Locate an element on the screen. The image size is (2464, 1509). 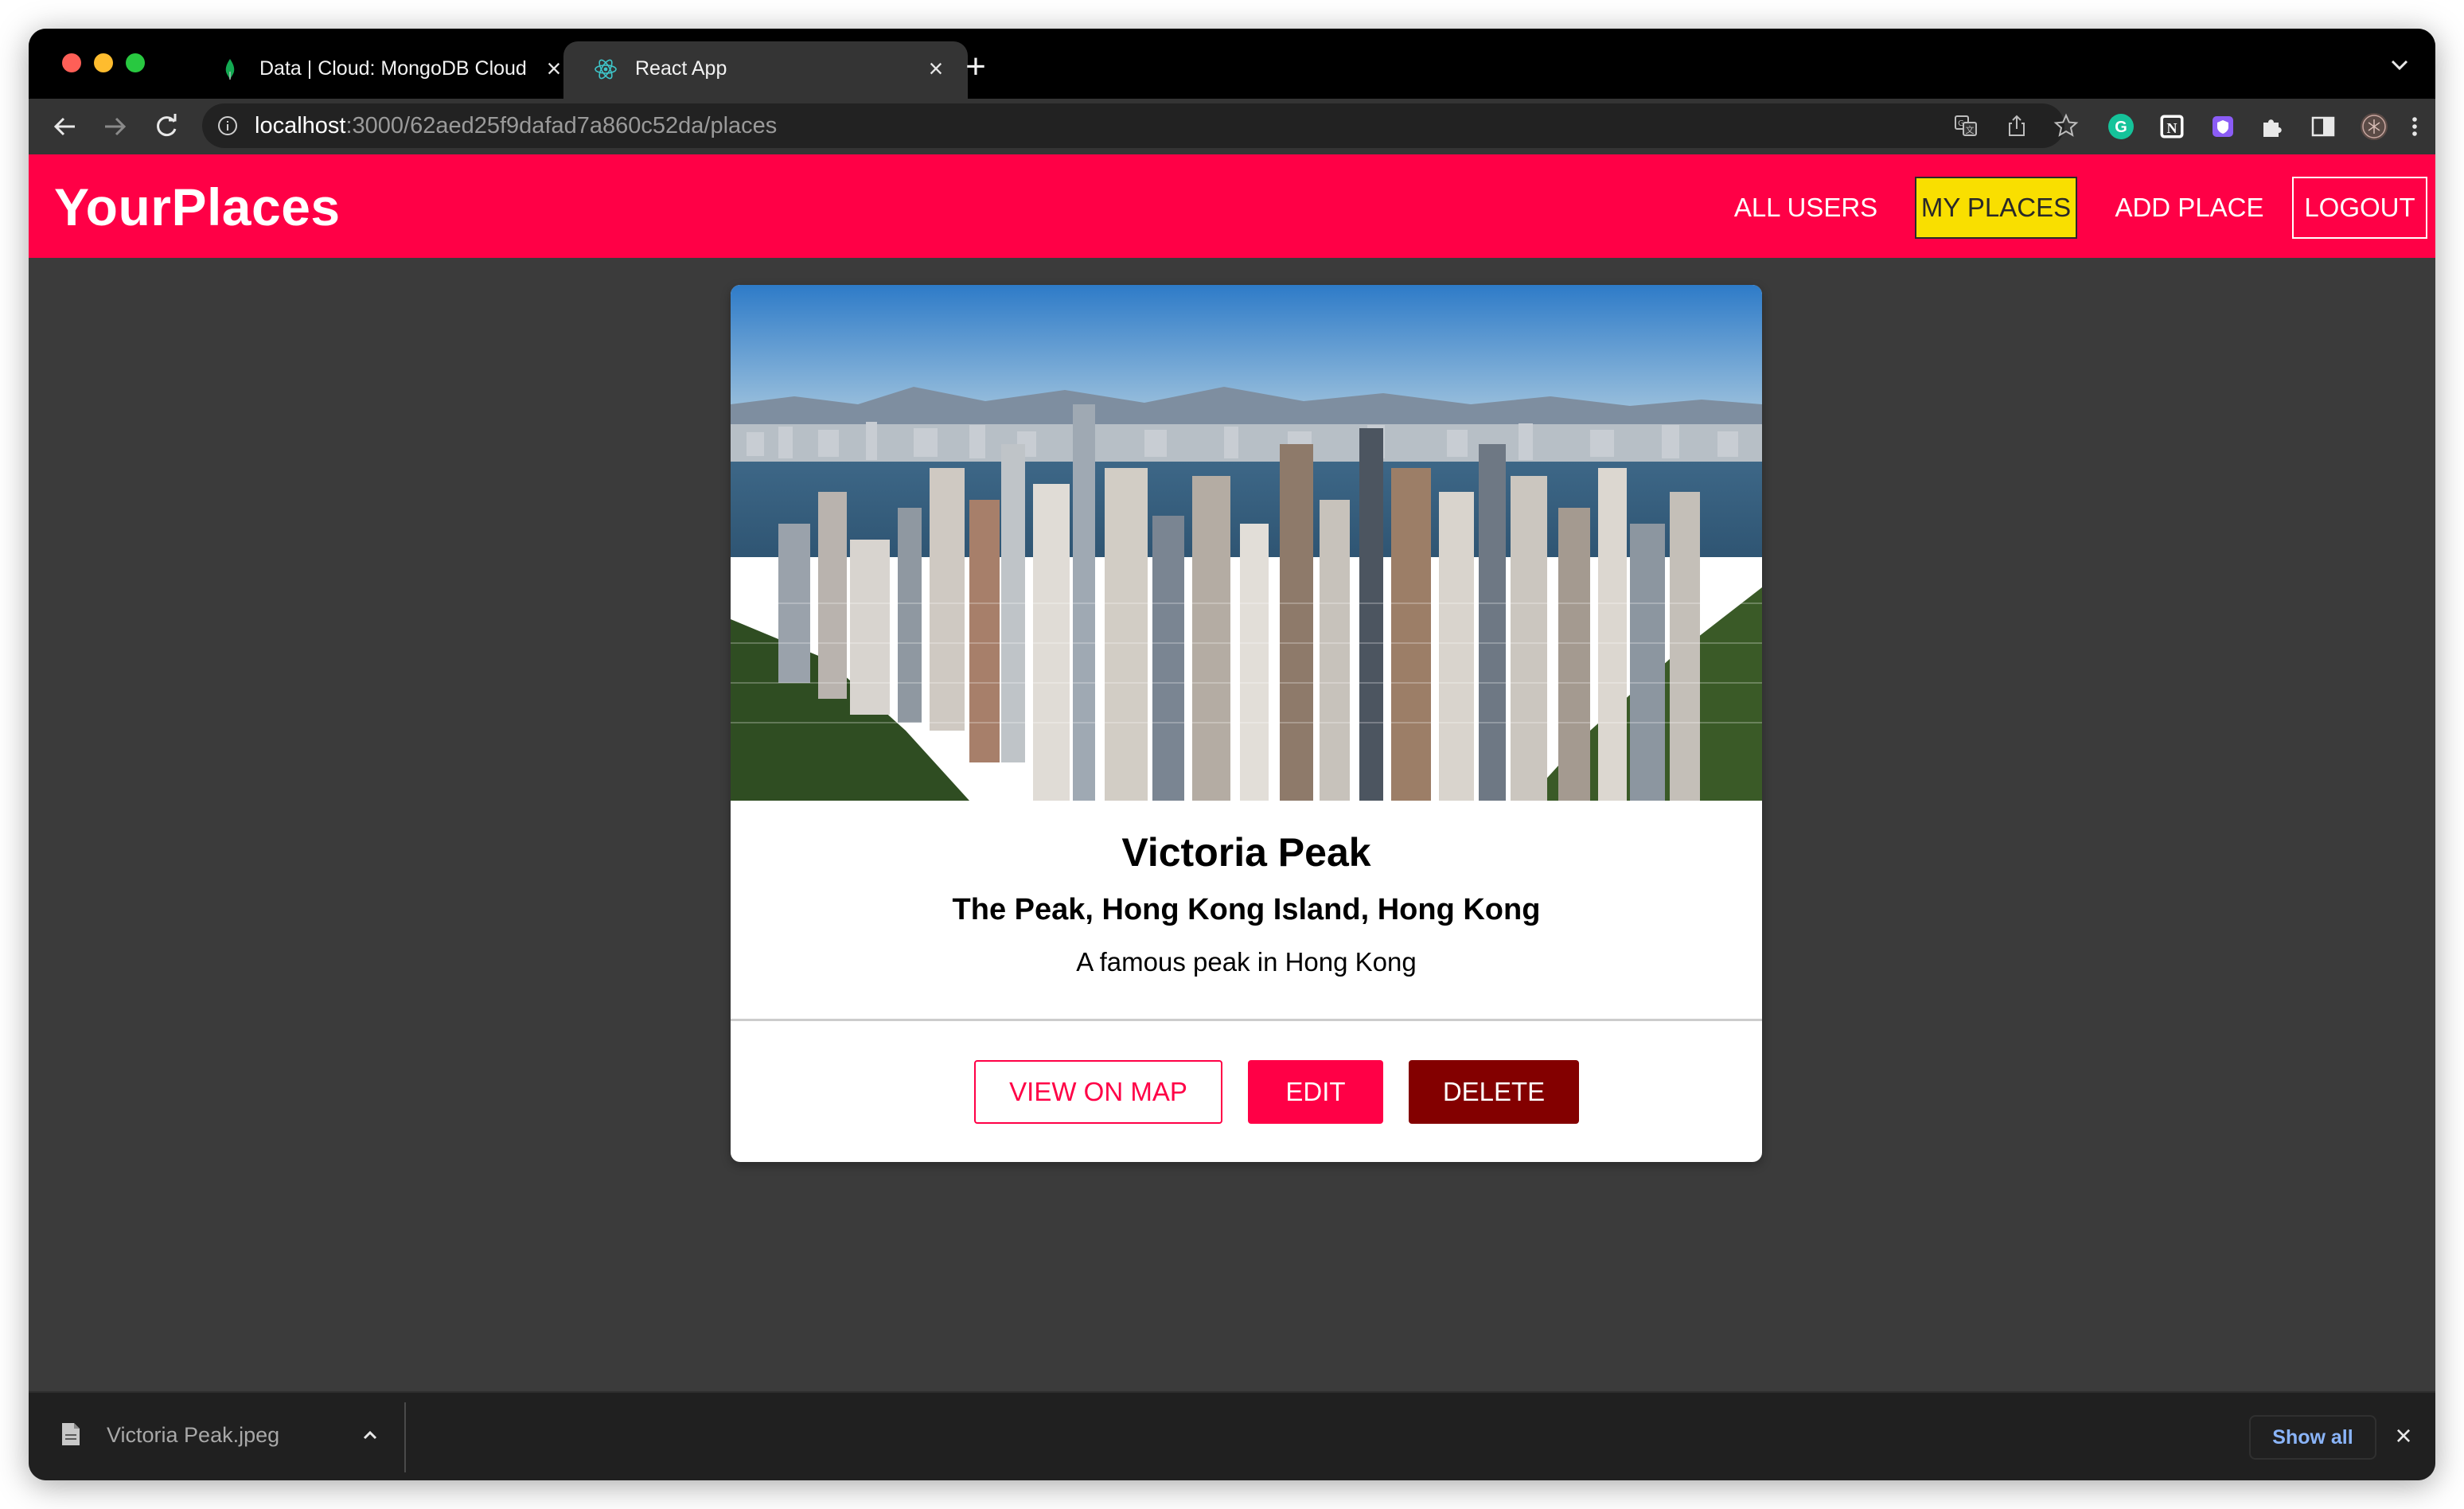
download-separator is located at coordinates (405, 1437).